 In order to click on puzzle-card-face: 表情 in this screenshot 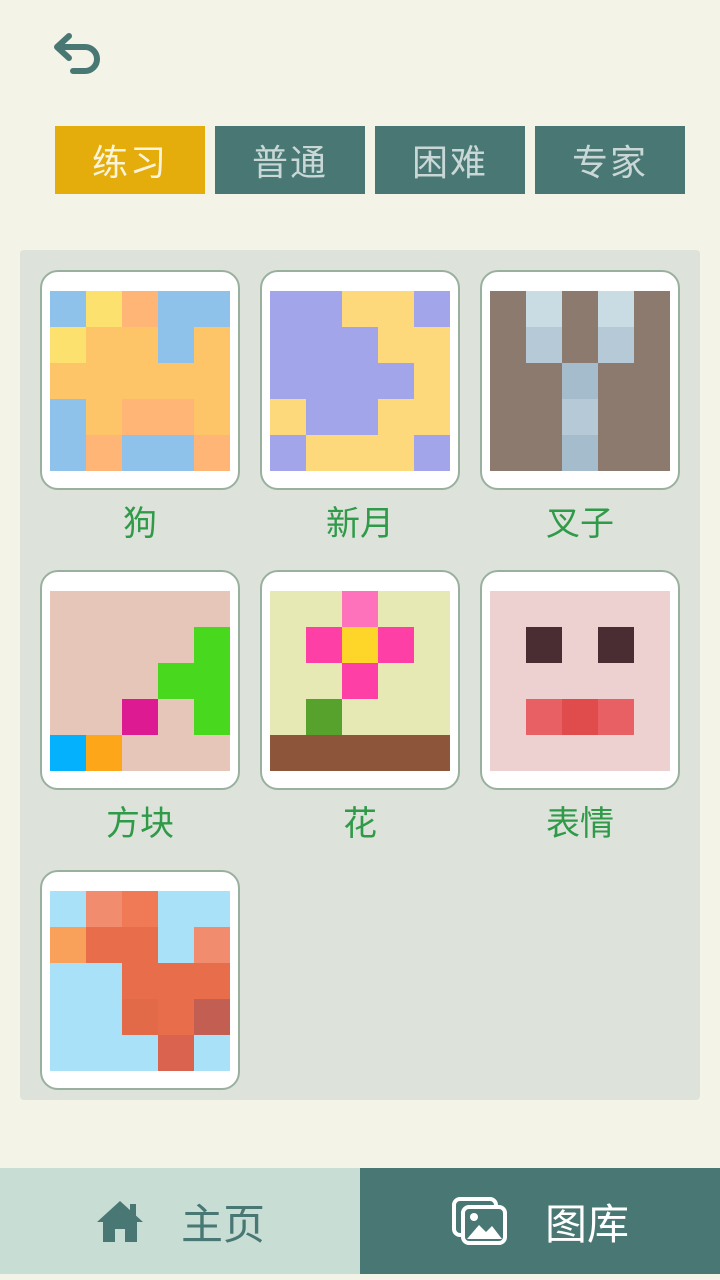, I will do `click(580, 710)`.